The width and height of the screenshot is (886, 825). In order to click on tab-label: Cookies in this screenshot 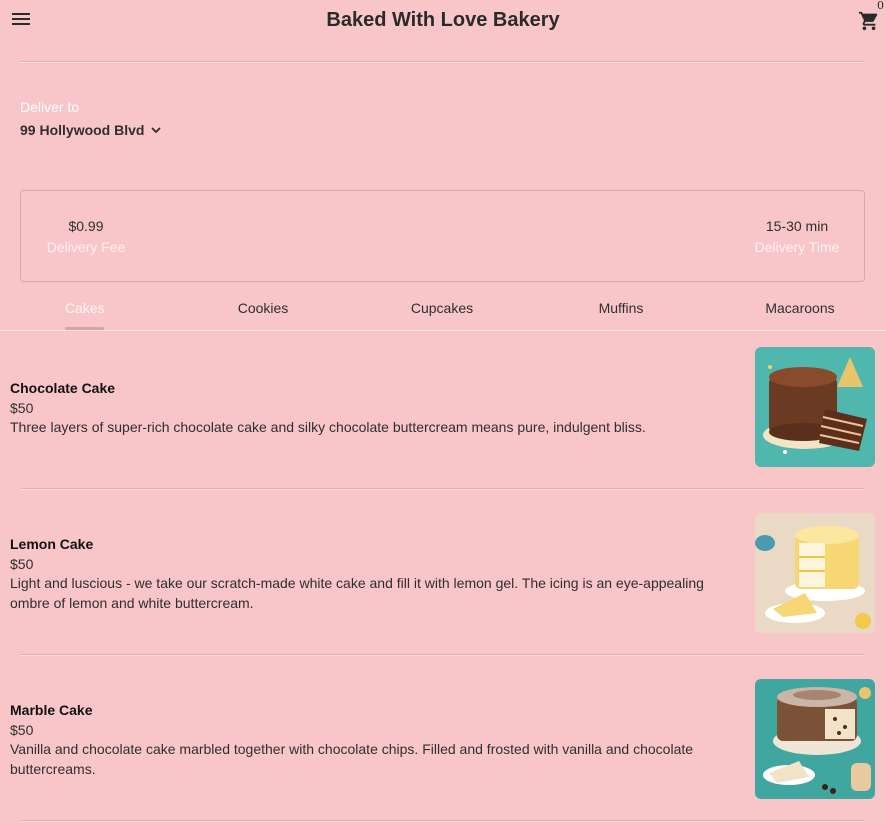, I will do `click(263, 308)`.